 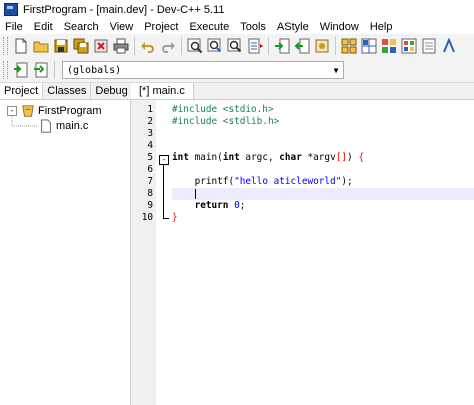 I want to click on line-number: 7, so click(x=150, y=181).